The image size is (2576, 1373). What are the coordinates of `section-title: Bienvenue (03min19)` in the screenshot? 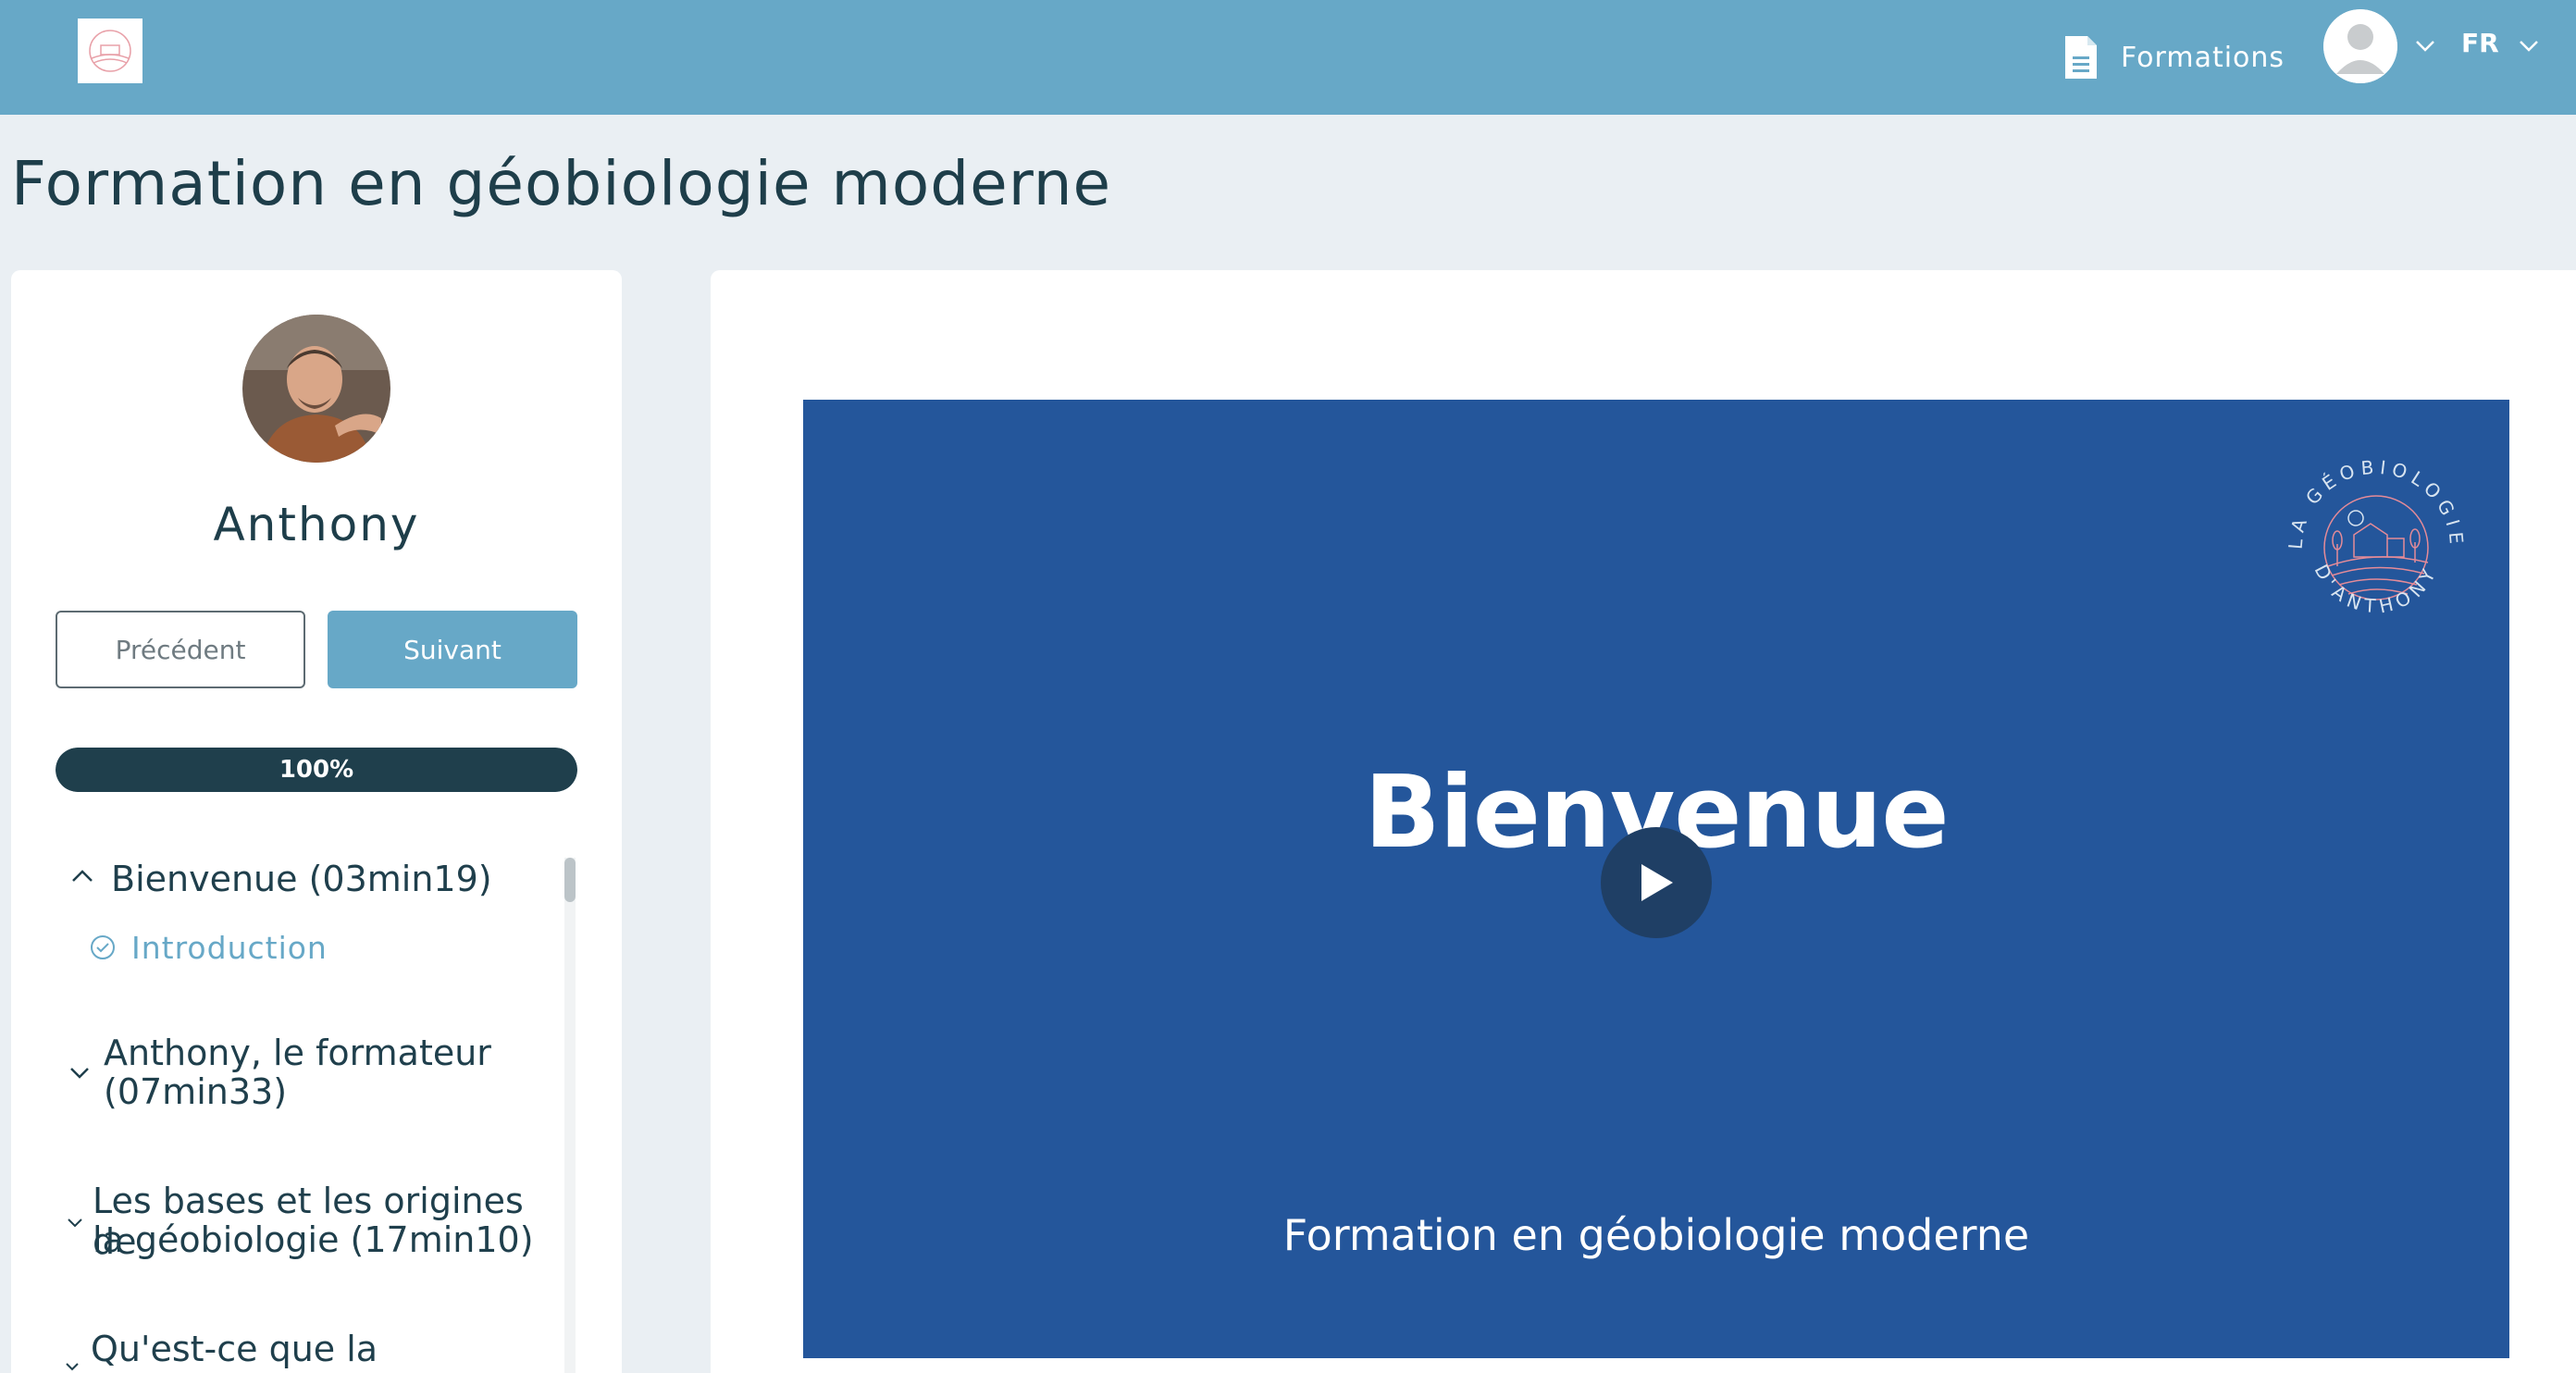 It's located at (301, 879).